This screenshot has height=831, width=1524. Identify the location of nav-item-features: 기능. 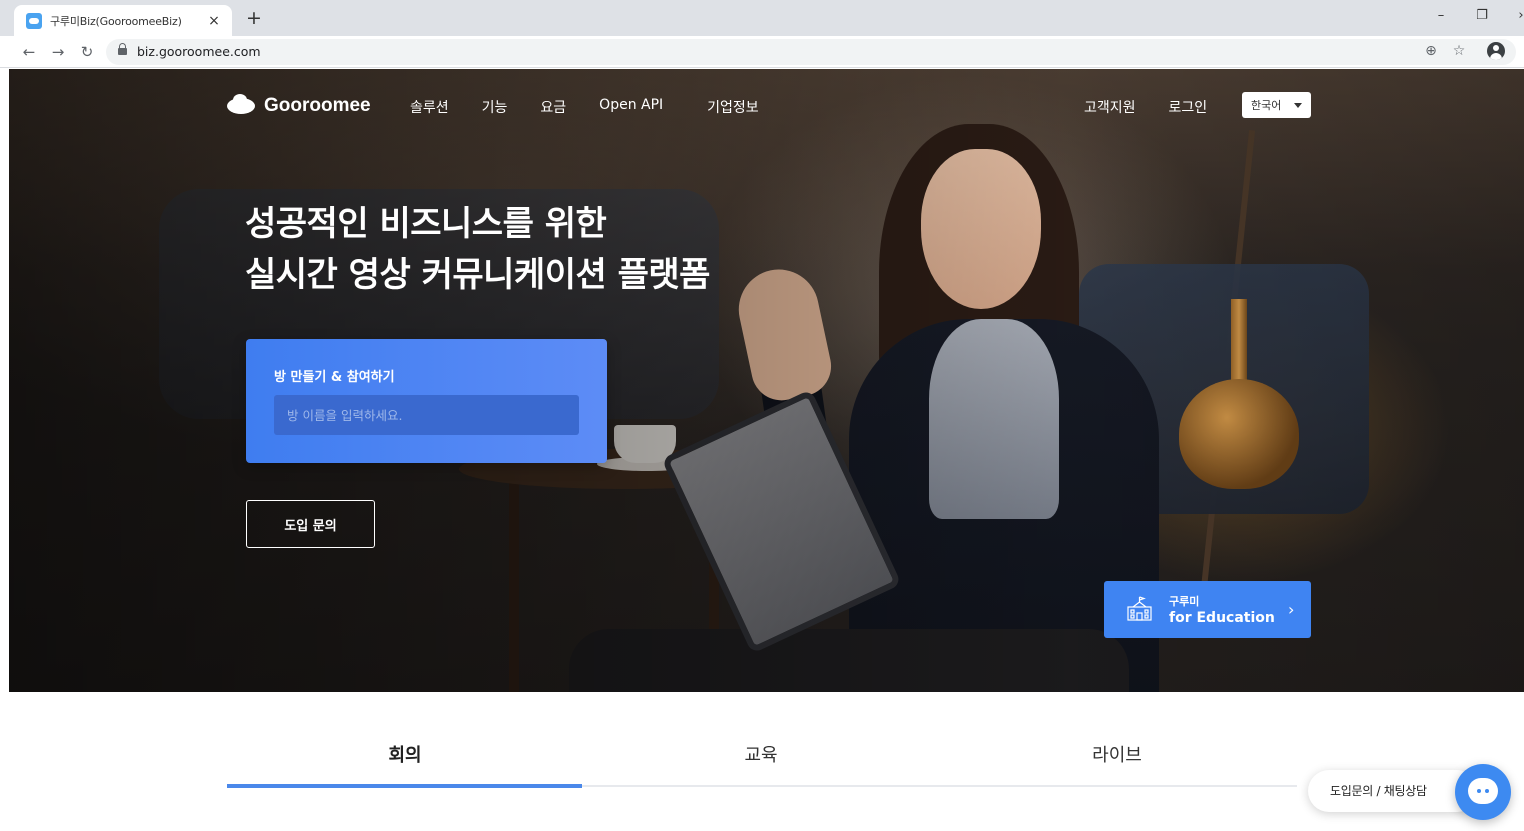
(495, 107).